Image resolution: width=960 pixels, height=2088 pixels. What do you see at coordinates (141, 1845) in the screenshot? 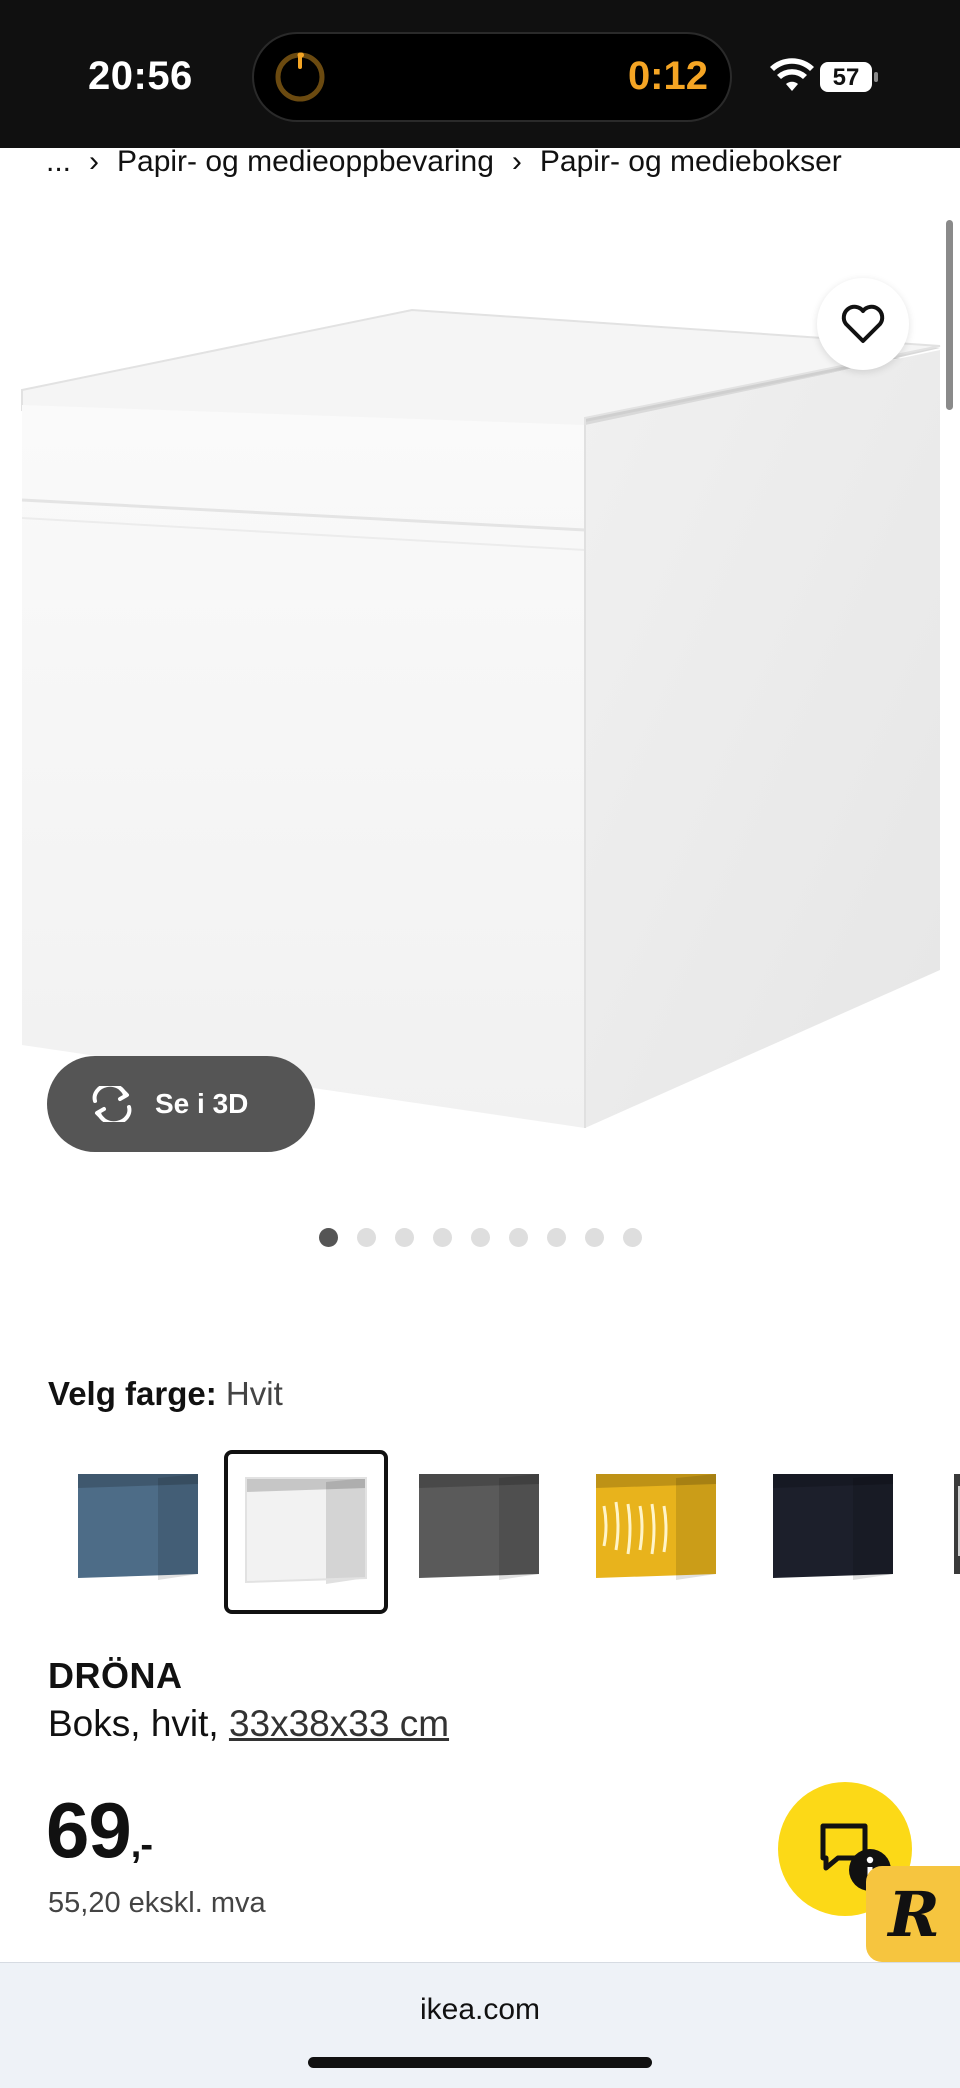
I see `price-suffix: ,-` at bounding box center [141, 1845].